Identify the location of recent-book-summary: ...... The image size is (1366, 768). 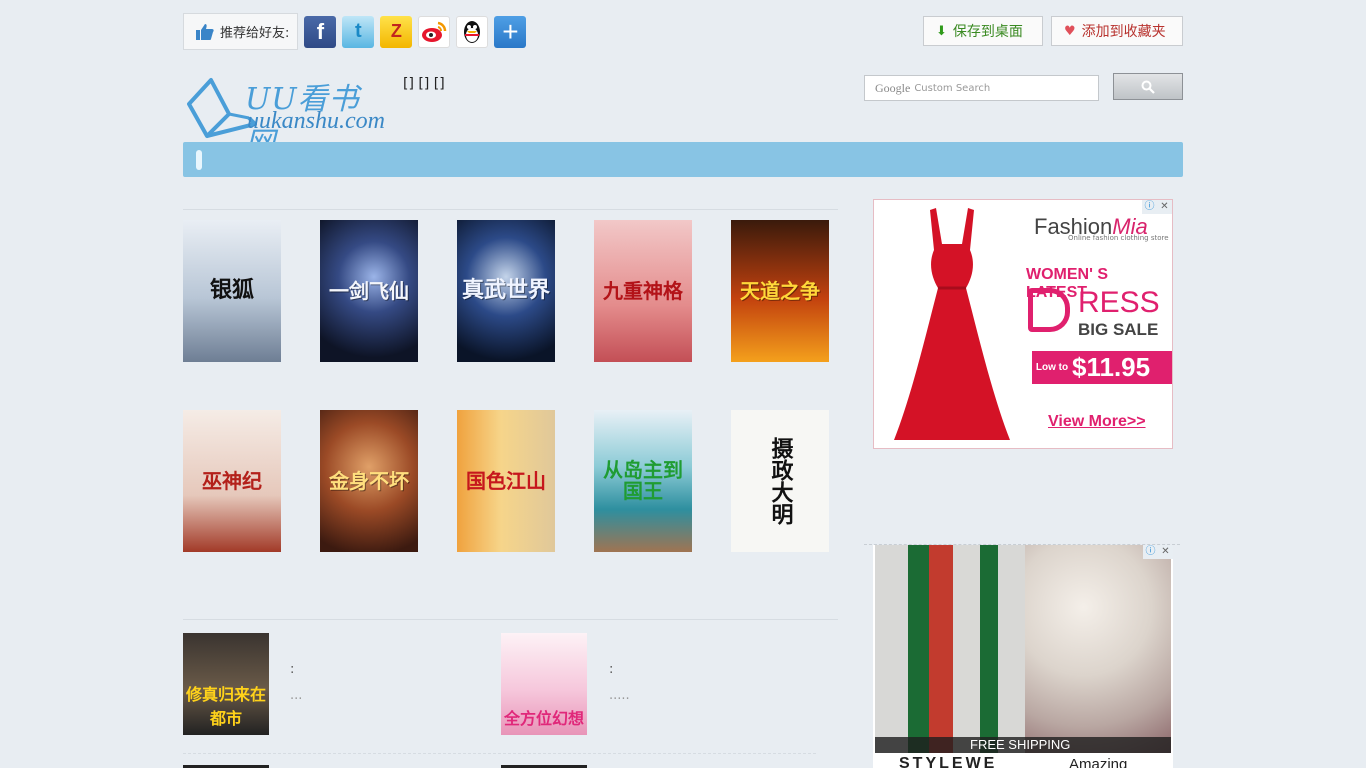
(619, 695).